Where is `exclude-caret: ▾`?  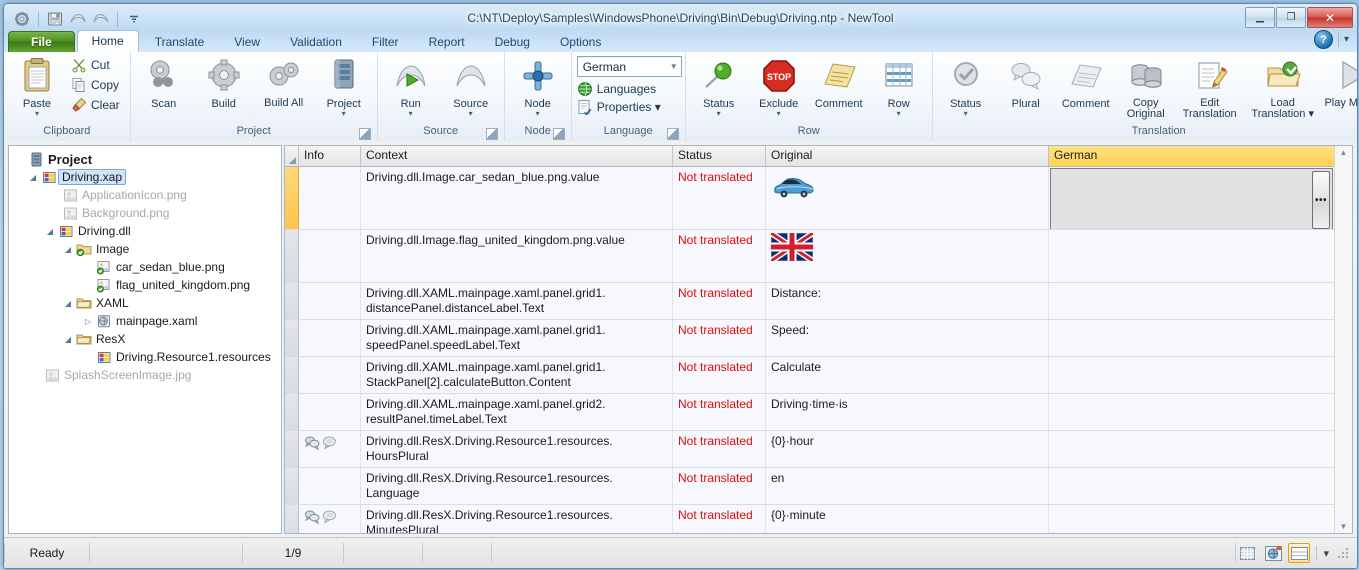 exclude-caret: ▾ is located at coordinates (779, 114).